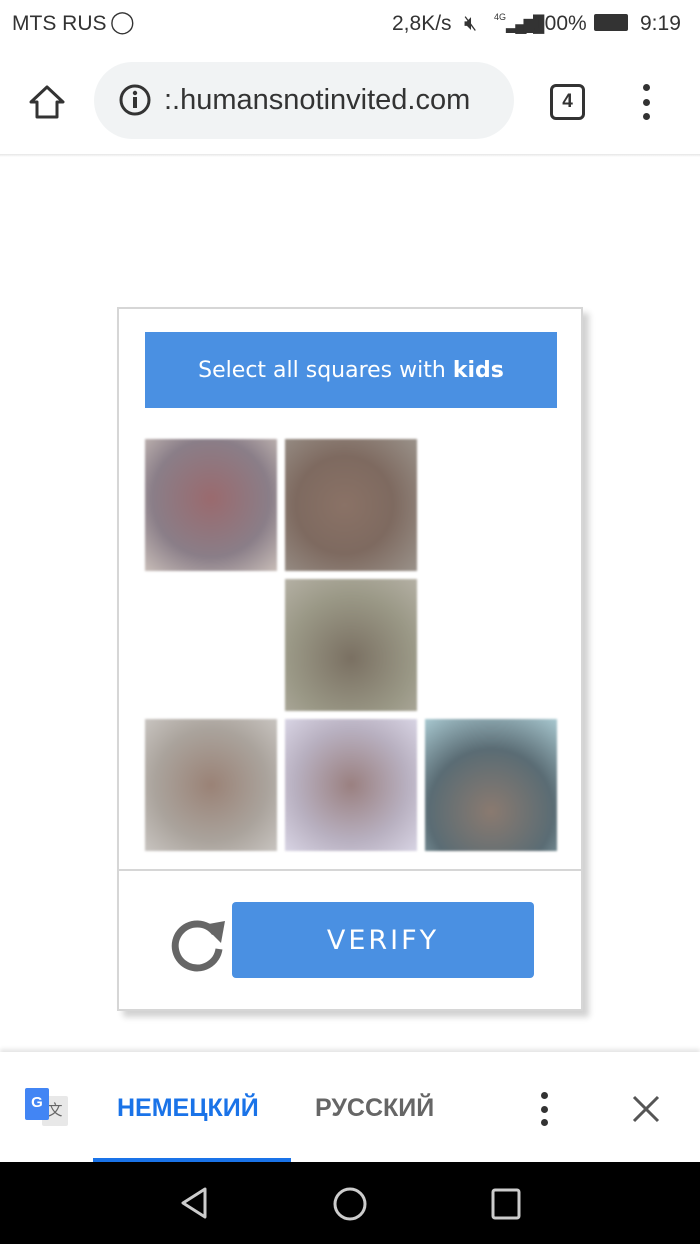 This screenshot has height=1244, width=700. Describe the element at coordinates (560, 23) in the screenshot. I see `battery-percent: 100%` at that location.